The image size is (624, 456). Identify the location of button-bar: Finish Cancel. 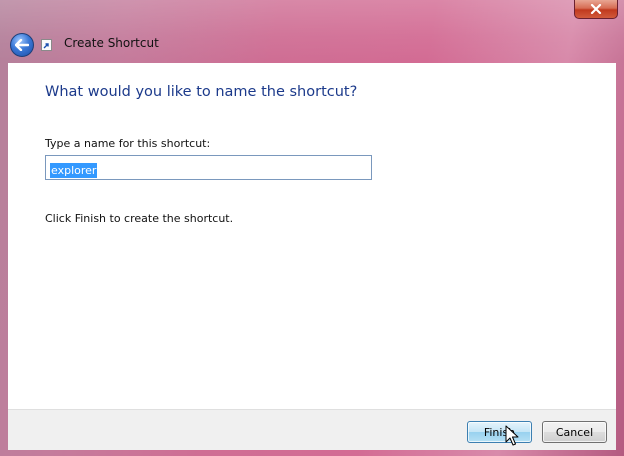
(312, 429).